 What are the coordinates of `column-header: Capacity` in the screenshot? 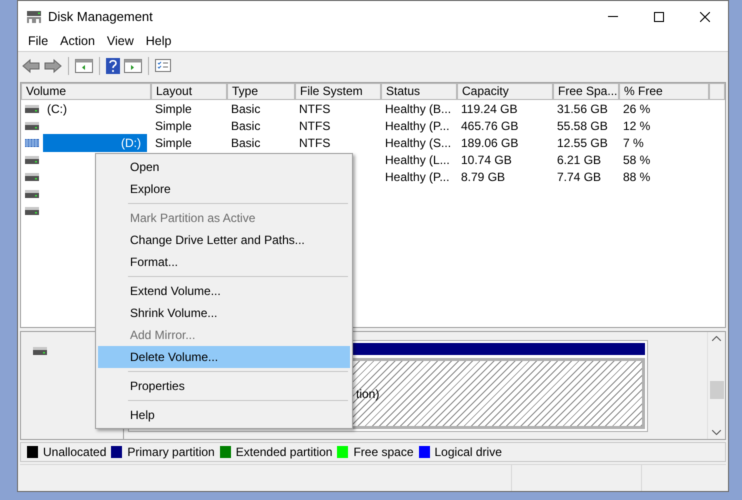 It's located at (505, 91).